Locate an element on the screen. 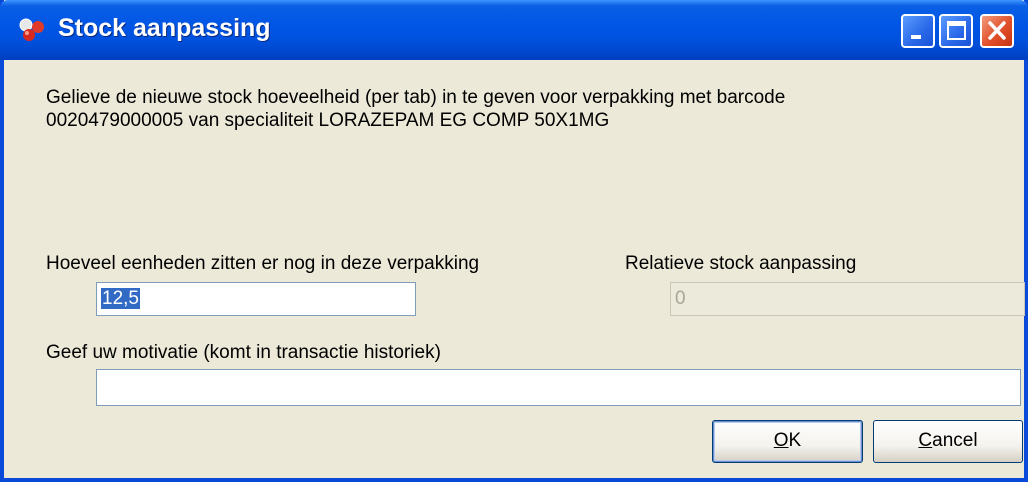 The height and width of the screenshot is (482, 1028). maximize-button is located at coordinates (956, 31).